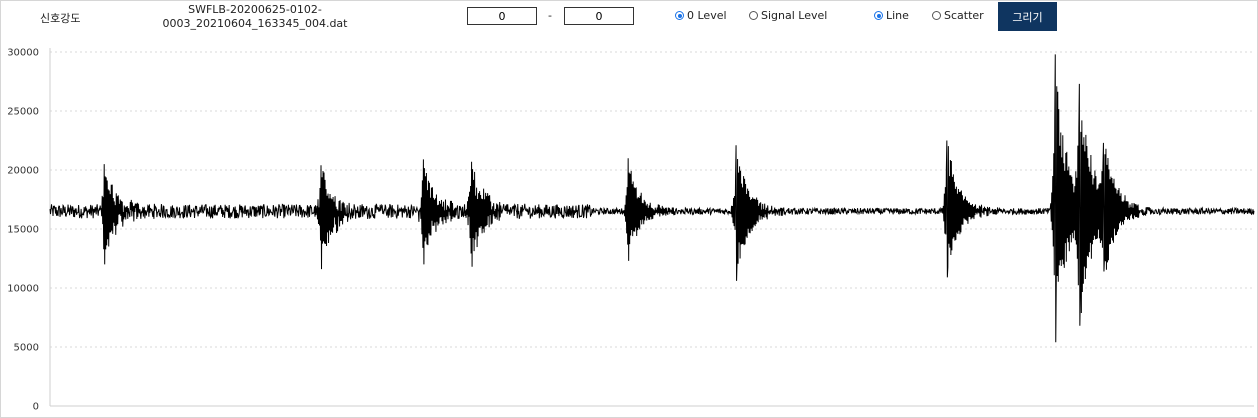 The width and height of the screenshot is (1258, 418). What do you see at coordinates (23, 53) in the screenshot?
I see `y-tick-label: 30000` at bounding box center [23, 53].